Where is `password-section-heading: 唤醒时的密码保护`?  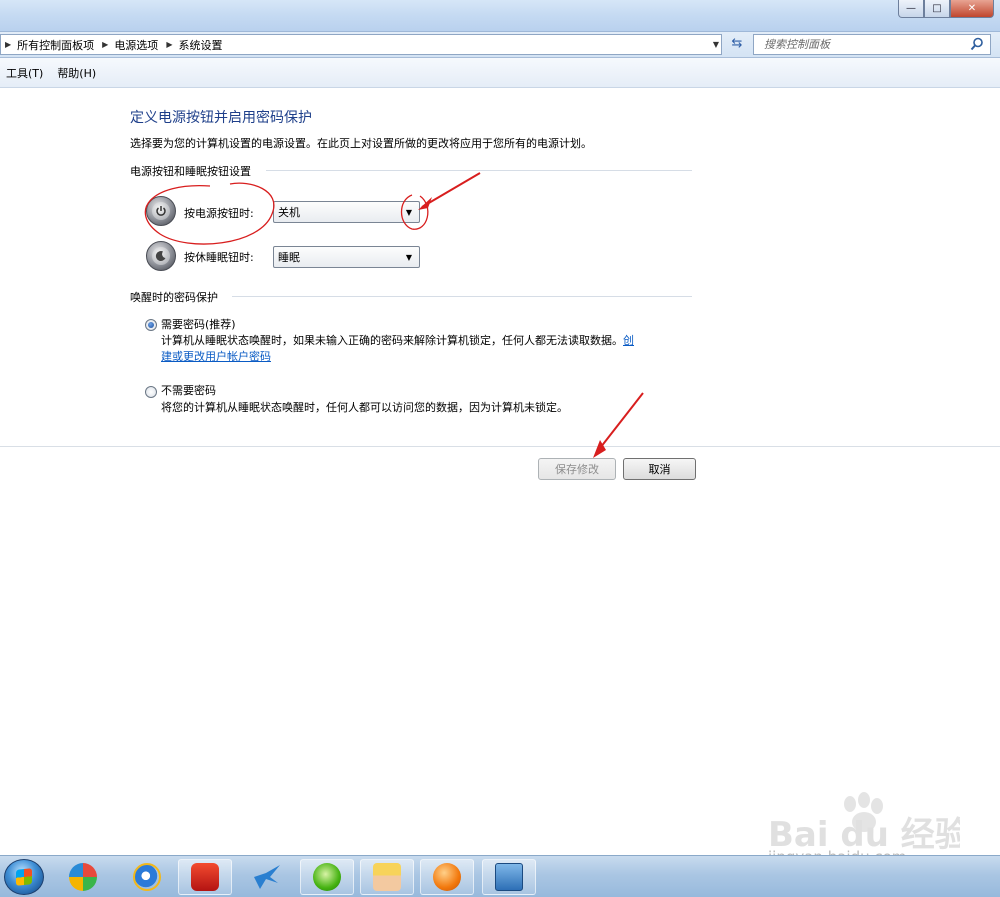
password-section-heading: 唤醒时的密码保护 is located at coordinates (174, 297).